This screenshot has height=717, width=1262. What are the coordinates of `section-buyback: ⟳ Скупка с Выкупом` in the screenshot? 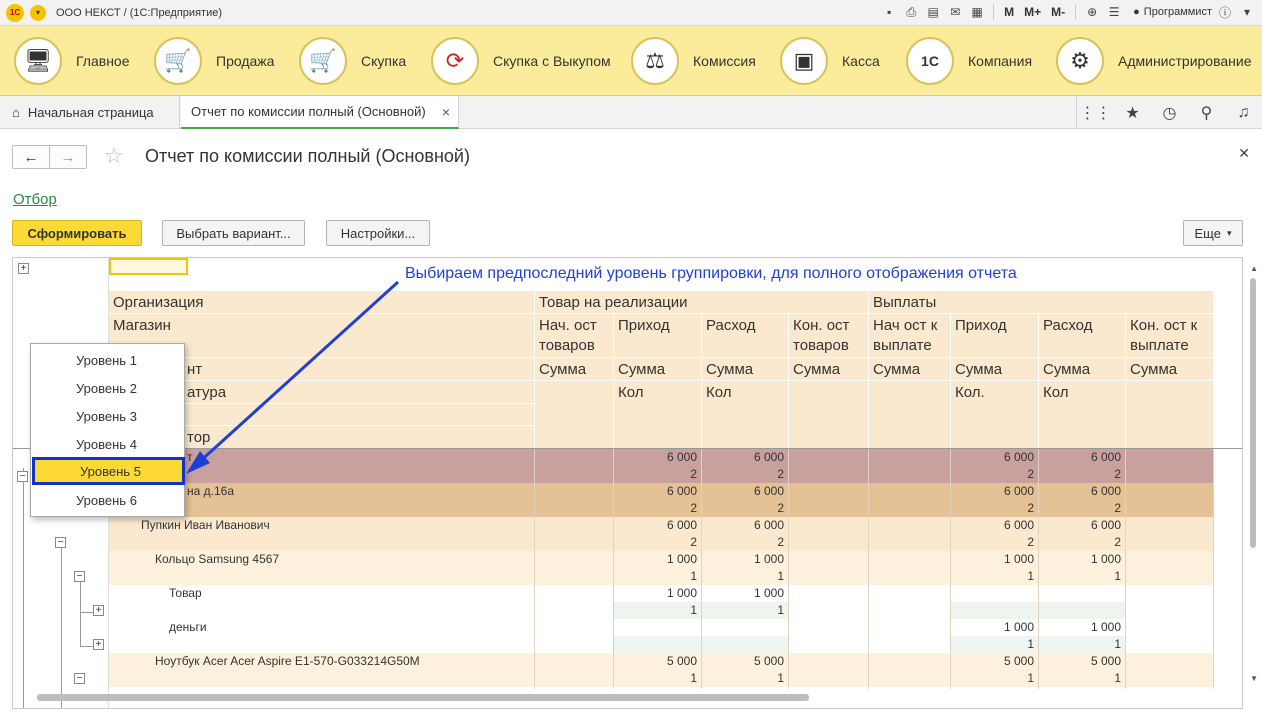 It's located at (521, 61).